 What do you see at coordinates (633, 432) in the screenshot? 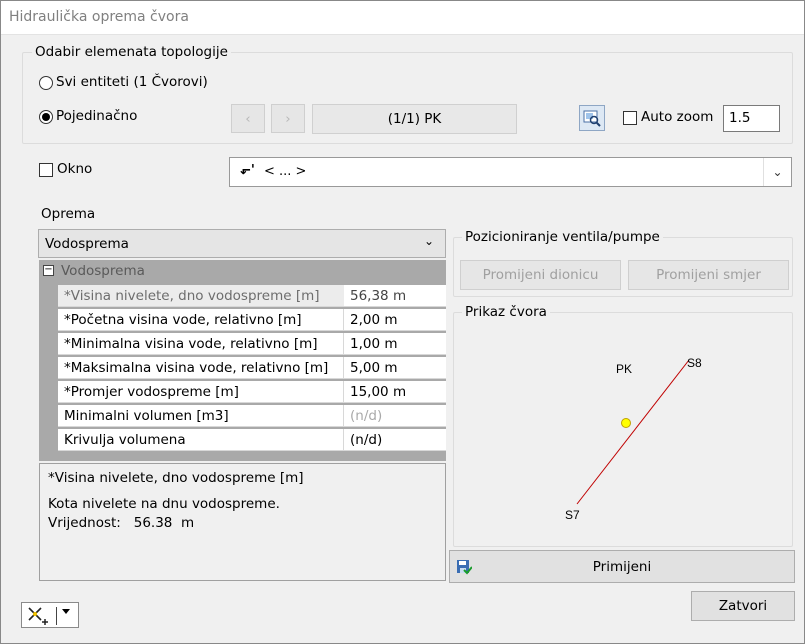
I see `pipe-segment-line` at bounding box center [633, 432].